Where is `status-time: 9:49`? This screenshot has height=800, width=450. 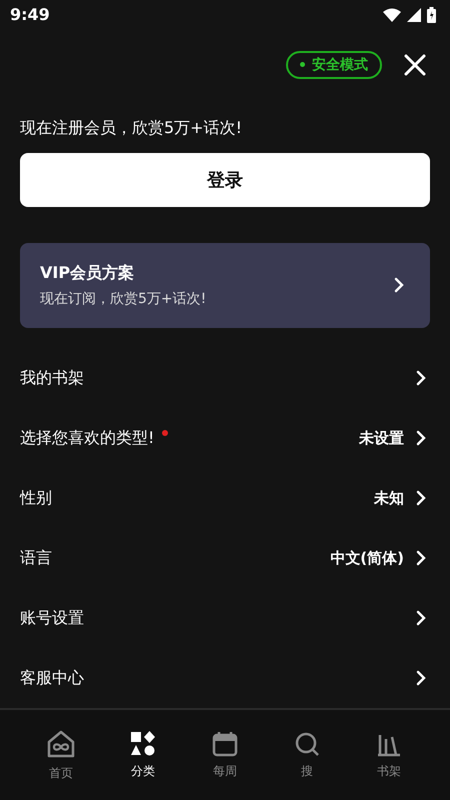 status-time: 9:49 is located at coordinates (30, 14).